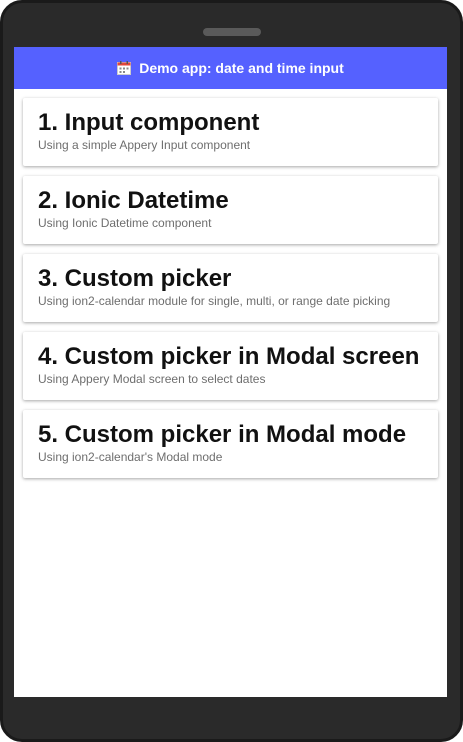 This screenshot has height=742, width=463. What do you see at coordinates (135, 278) in the screenshot?
I see `item-title: 3. Custom picker` at bounding box center [135, 278].